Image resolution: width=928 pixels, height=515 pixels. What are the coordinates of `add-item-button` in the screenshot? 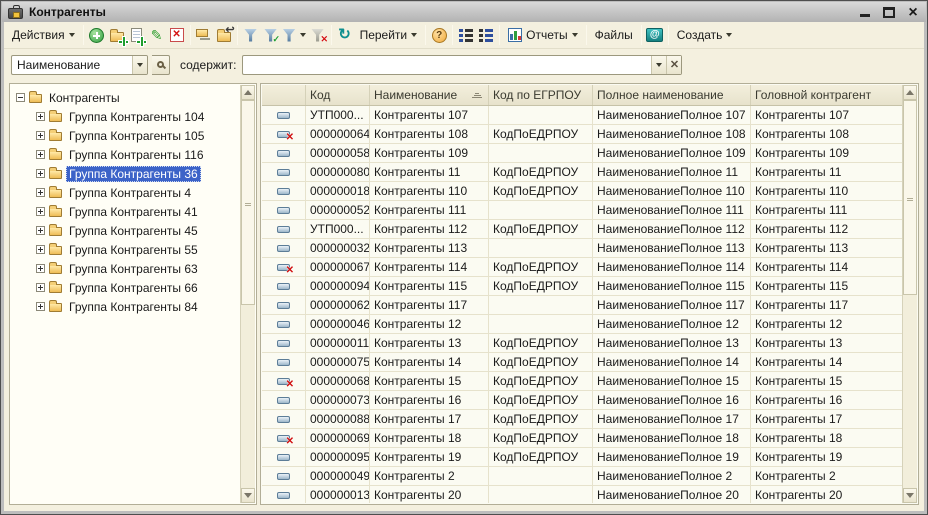 It's located at (97, 35).